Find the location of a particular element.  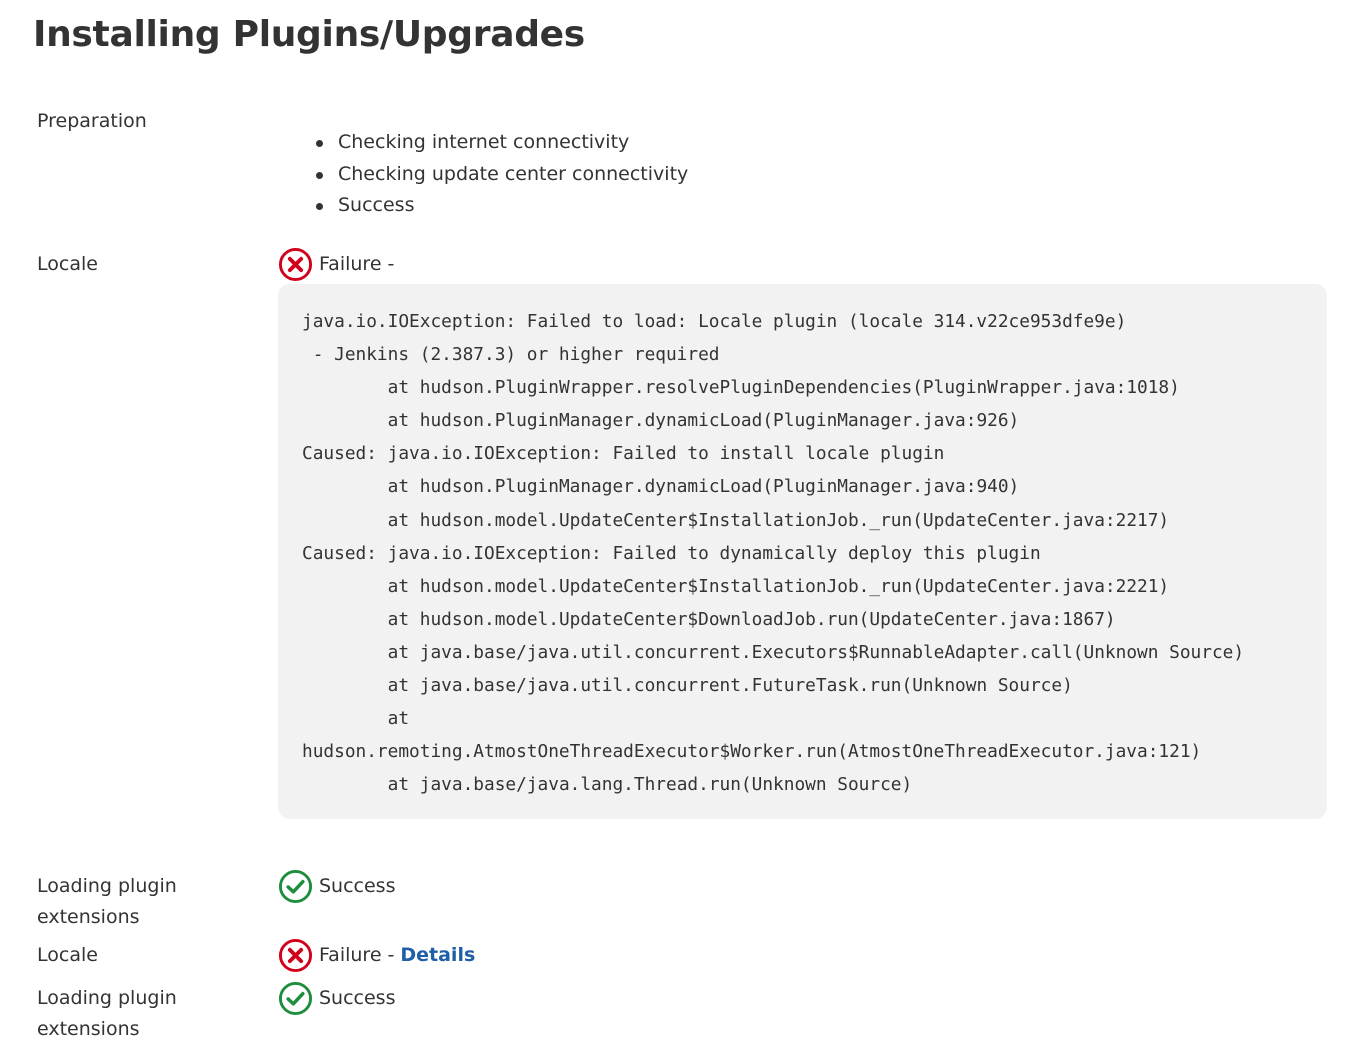

list-item: Checking internet connectivity is located at coordinates (501, 143).